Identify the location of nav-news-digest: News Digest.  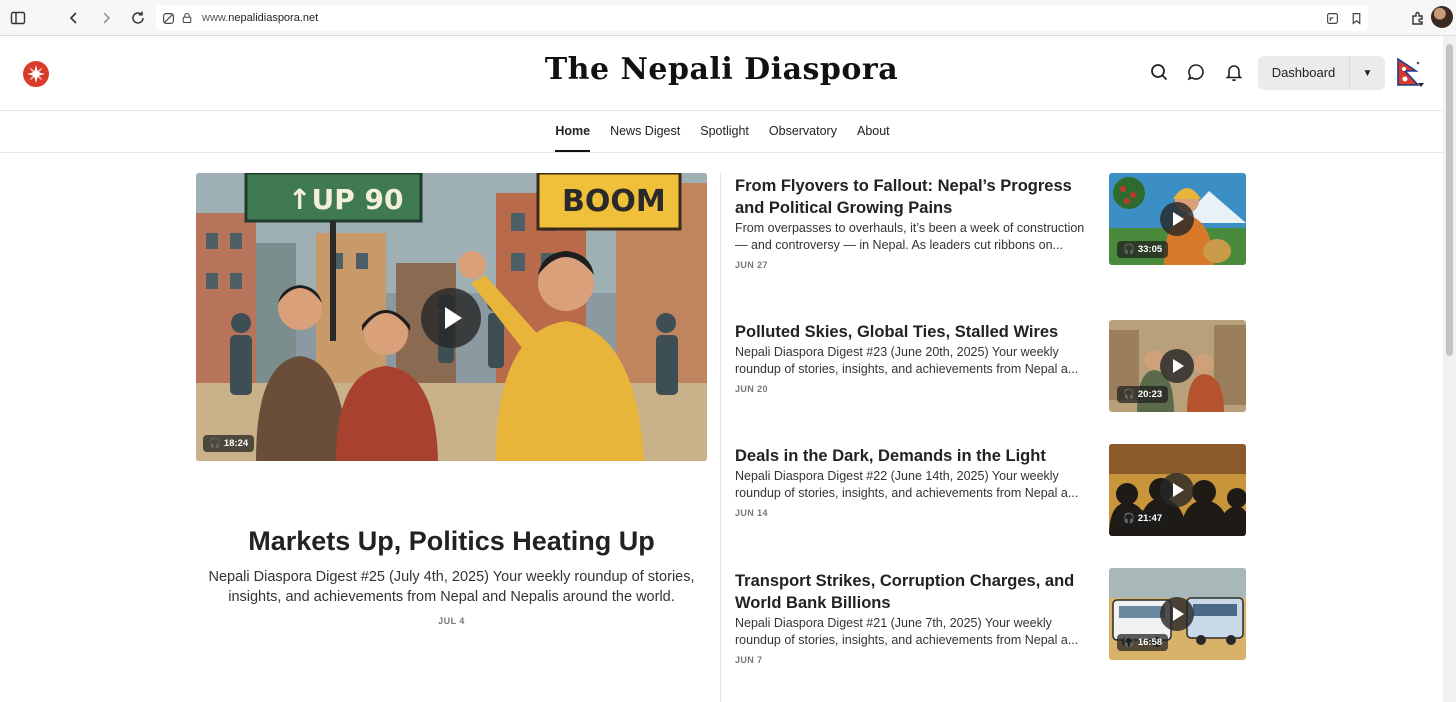
(645, 132).